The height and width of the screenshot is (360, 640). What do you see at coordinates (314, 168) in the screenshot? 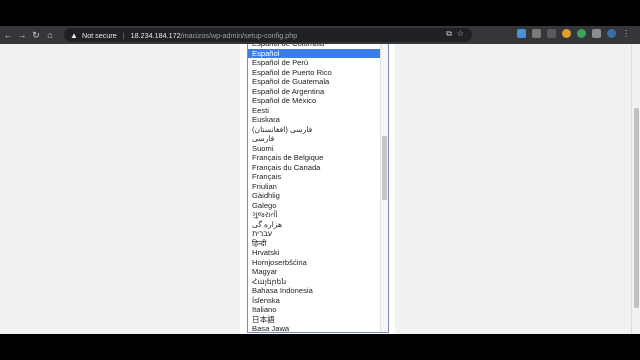
I see `language-option: Français du Canada` at bounding box center [314, 168].